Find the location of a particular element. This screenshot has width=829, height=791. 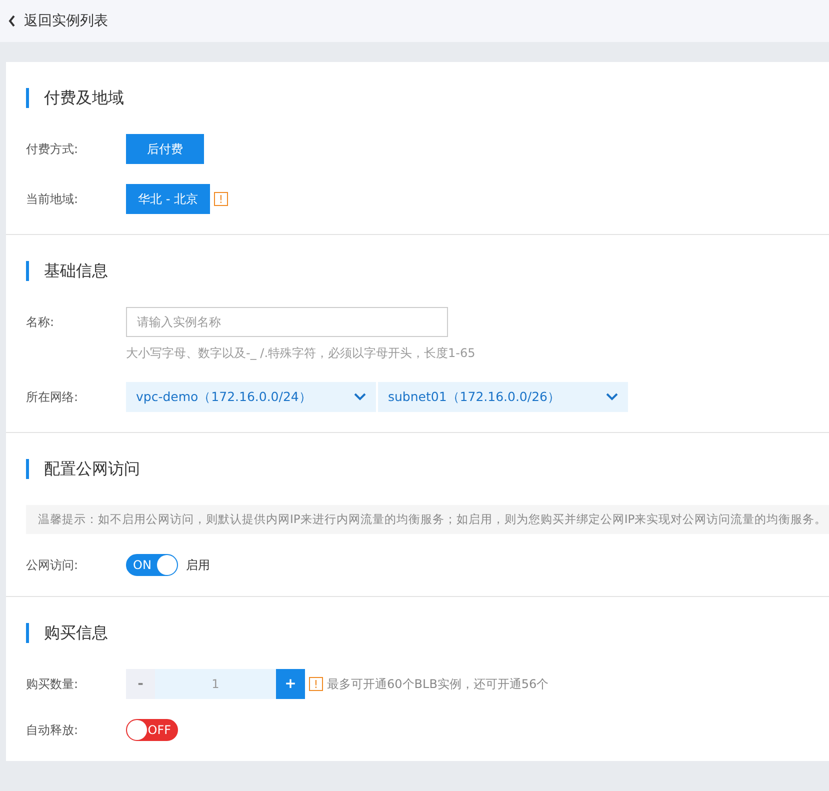

option-button: 华北 - 北京 is located at coordinates (168, 199).